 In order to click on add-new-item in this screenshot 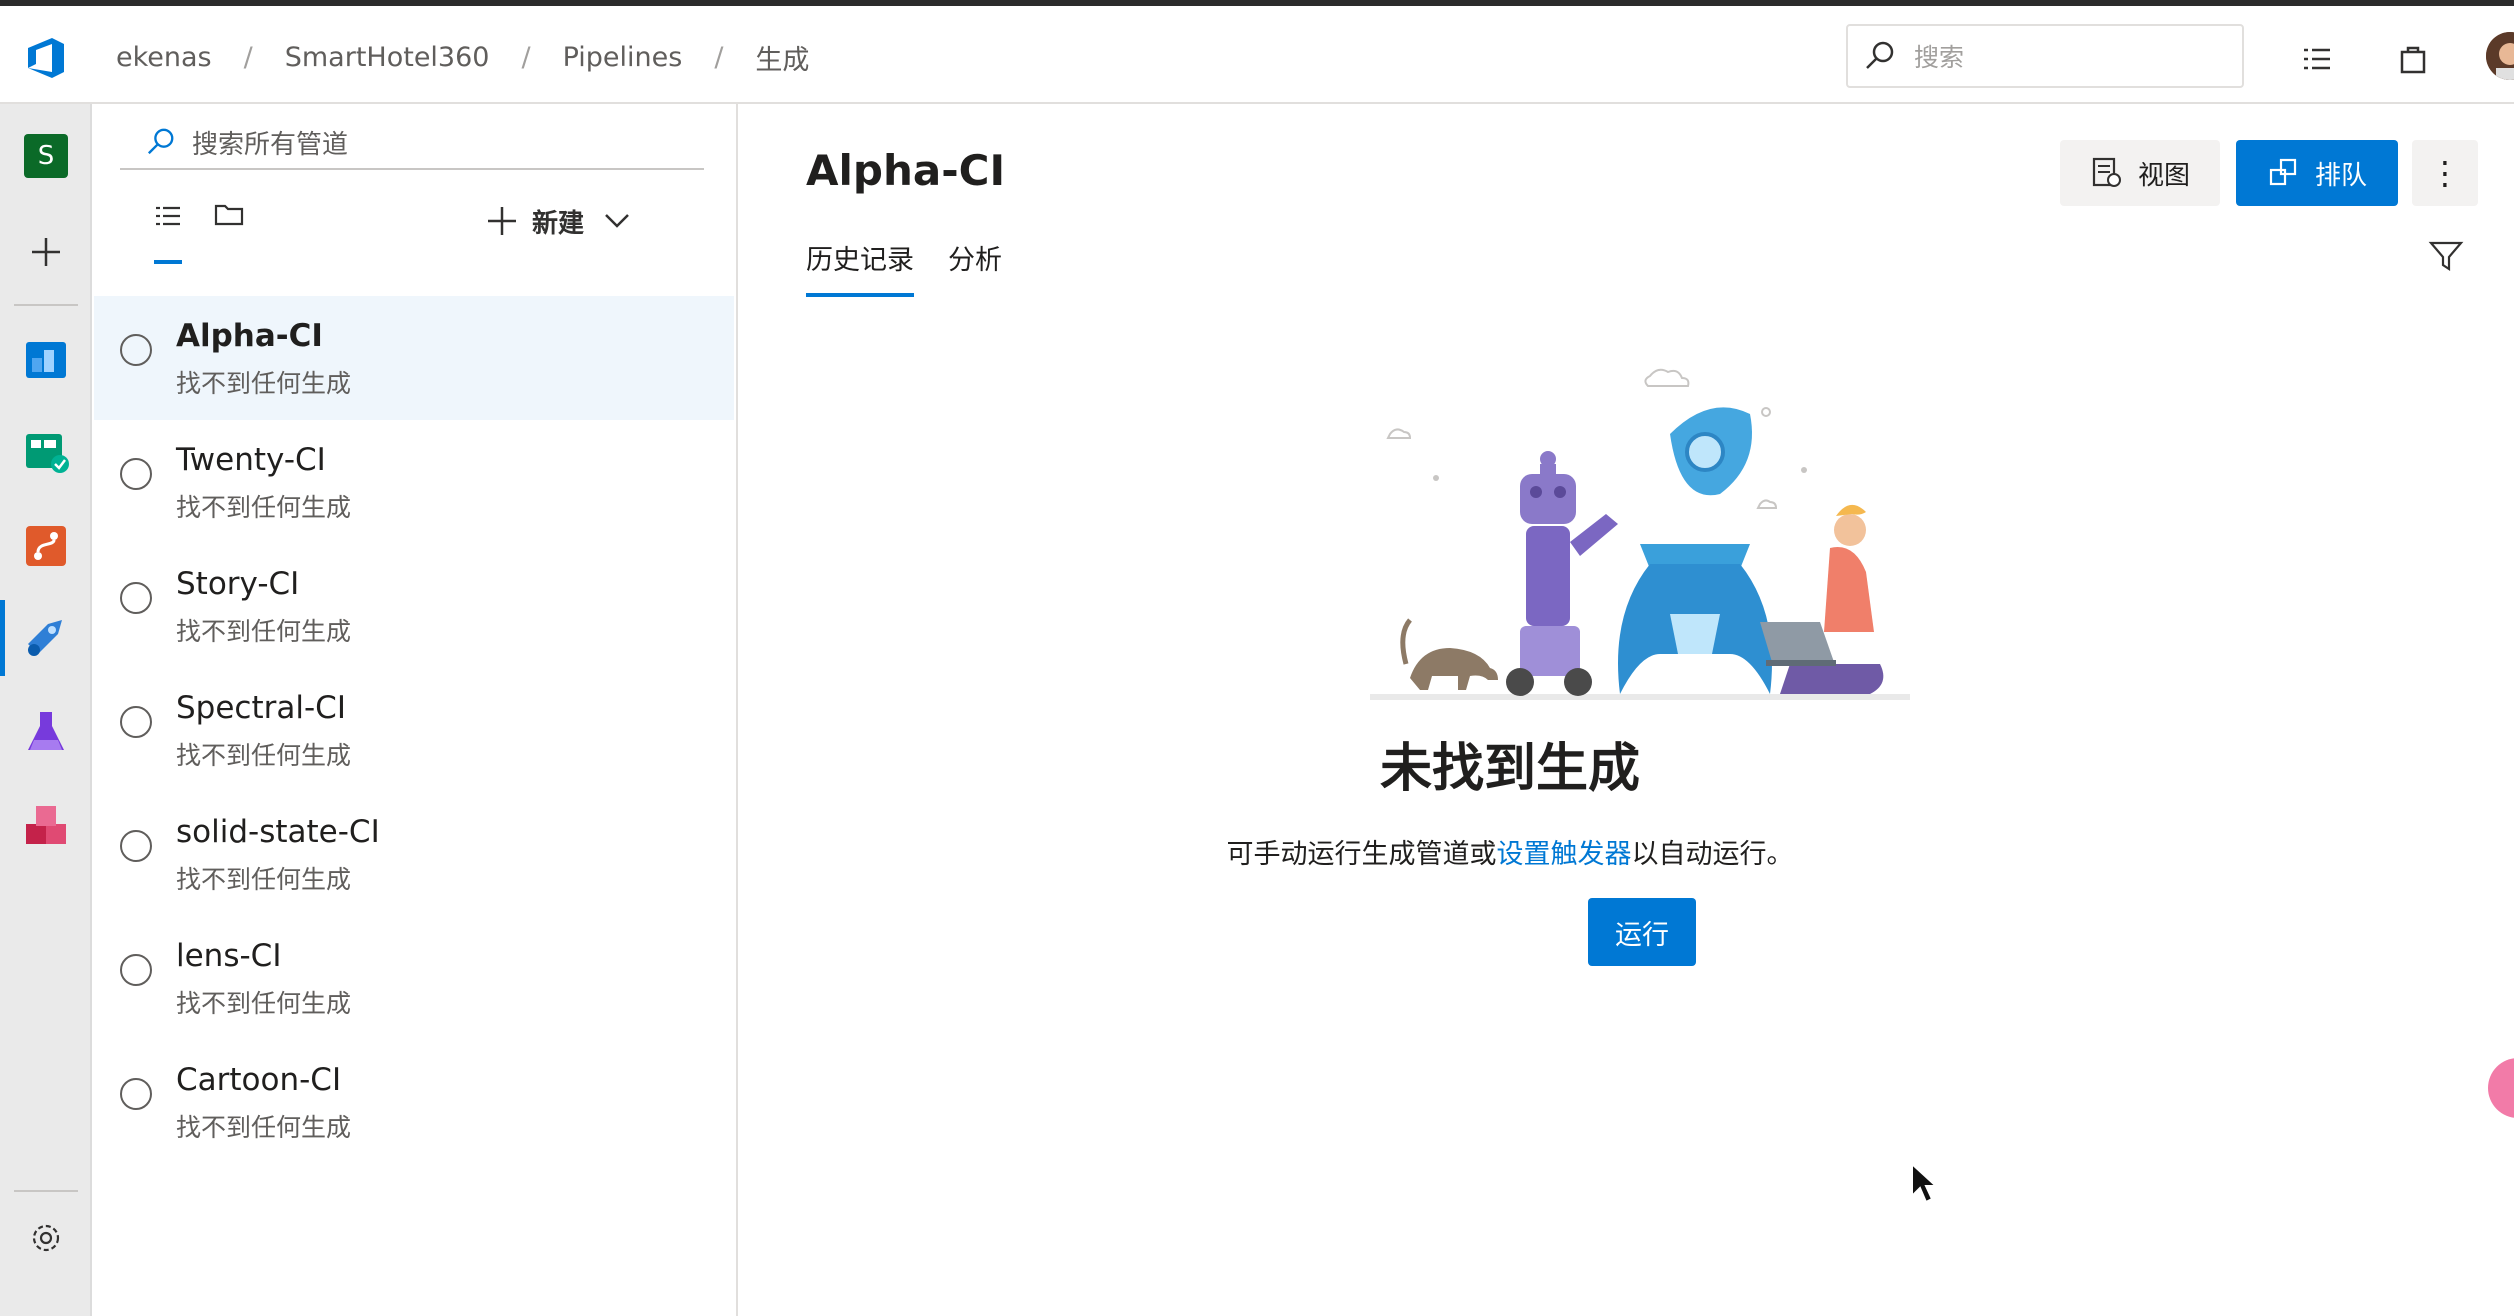, I will do `click(46, 252)`.